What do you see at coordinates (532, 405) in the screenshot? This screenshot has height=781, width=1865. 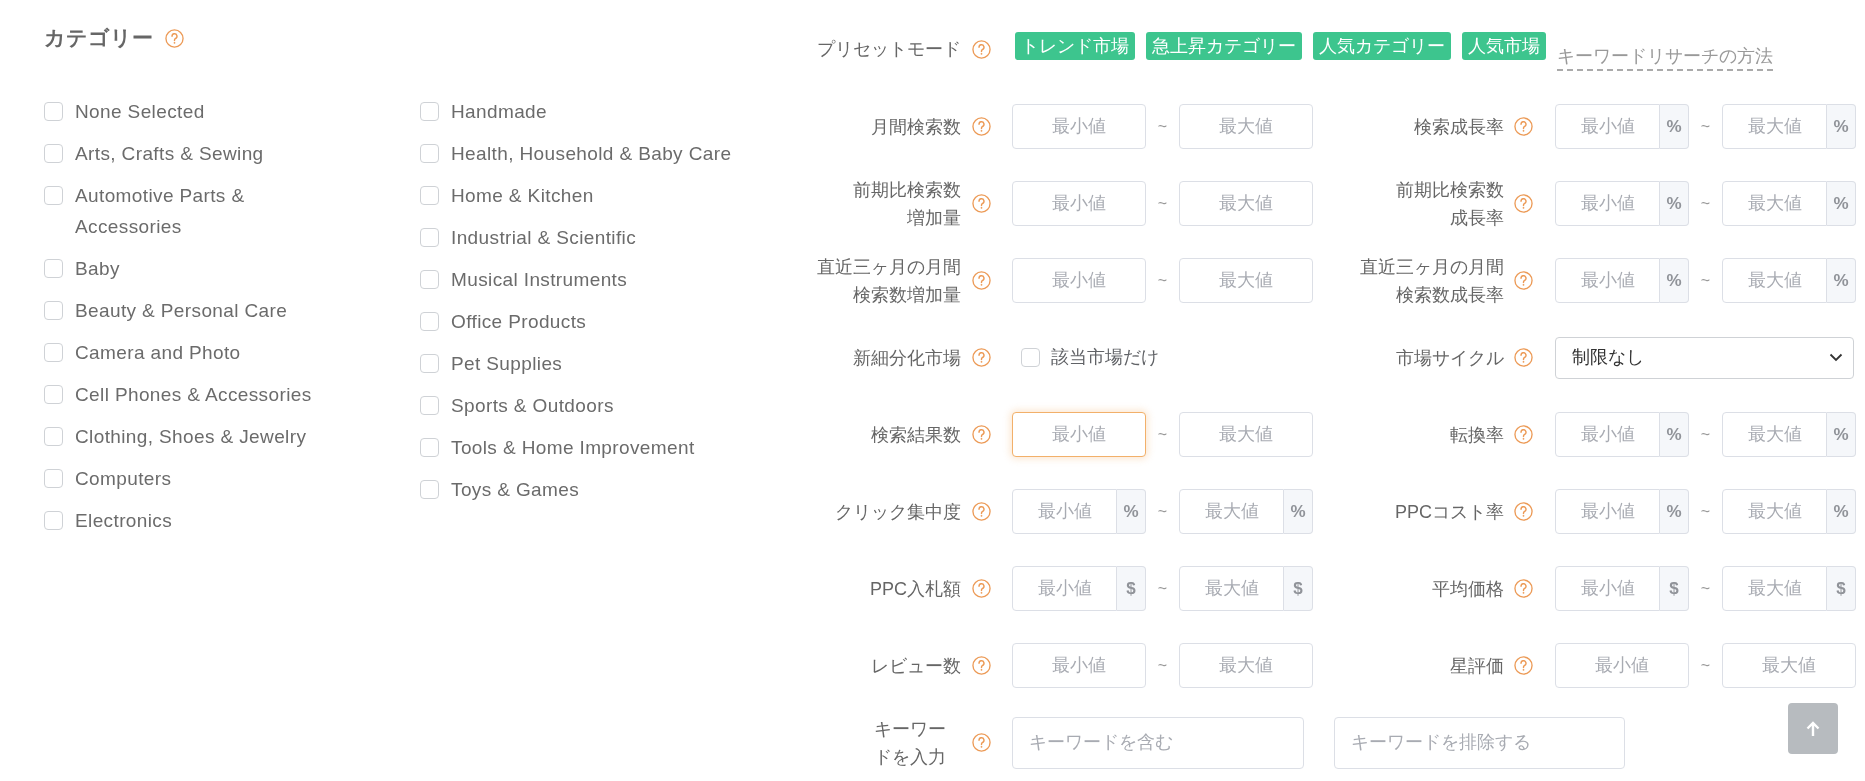 I see `category-label: Sports & Outdoors` at bounding box center [532, 405].